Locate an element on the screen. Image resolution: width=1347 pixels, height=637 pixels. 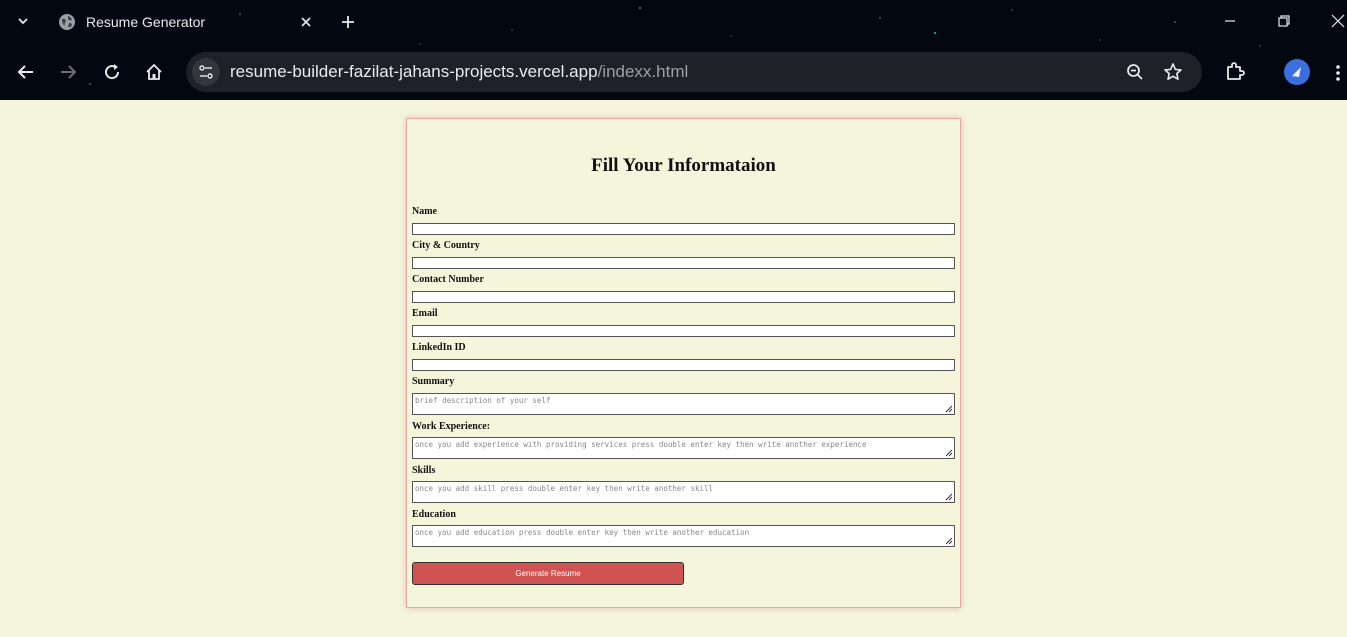
more-vert-icon is located at coordinates (1338, 73).